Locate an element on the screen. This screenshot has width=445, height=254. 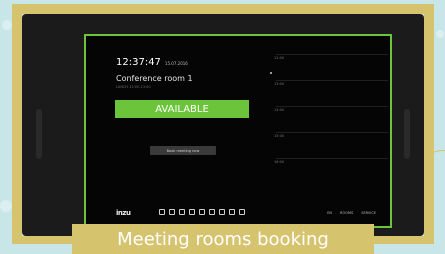
timeline-hour-label: 12:00 is located at coordinates (279, 58).